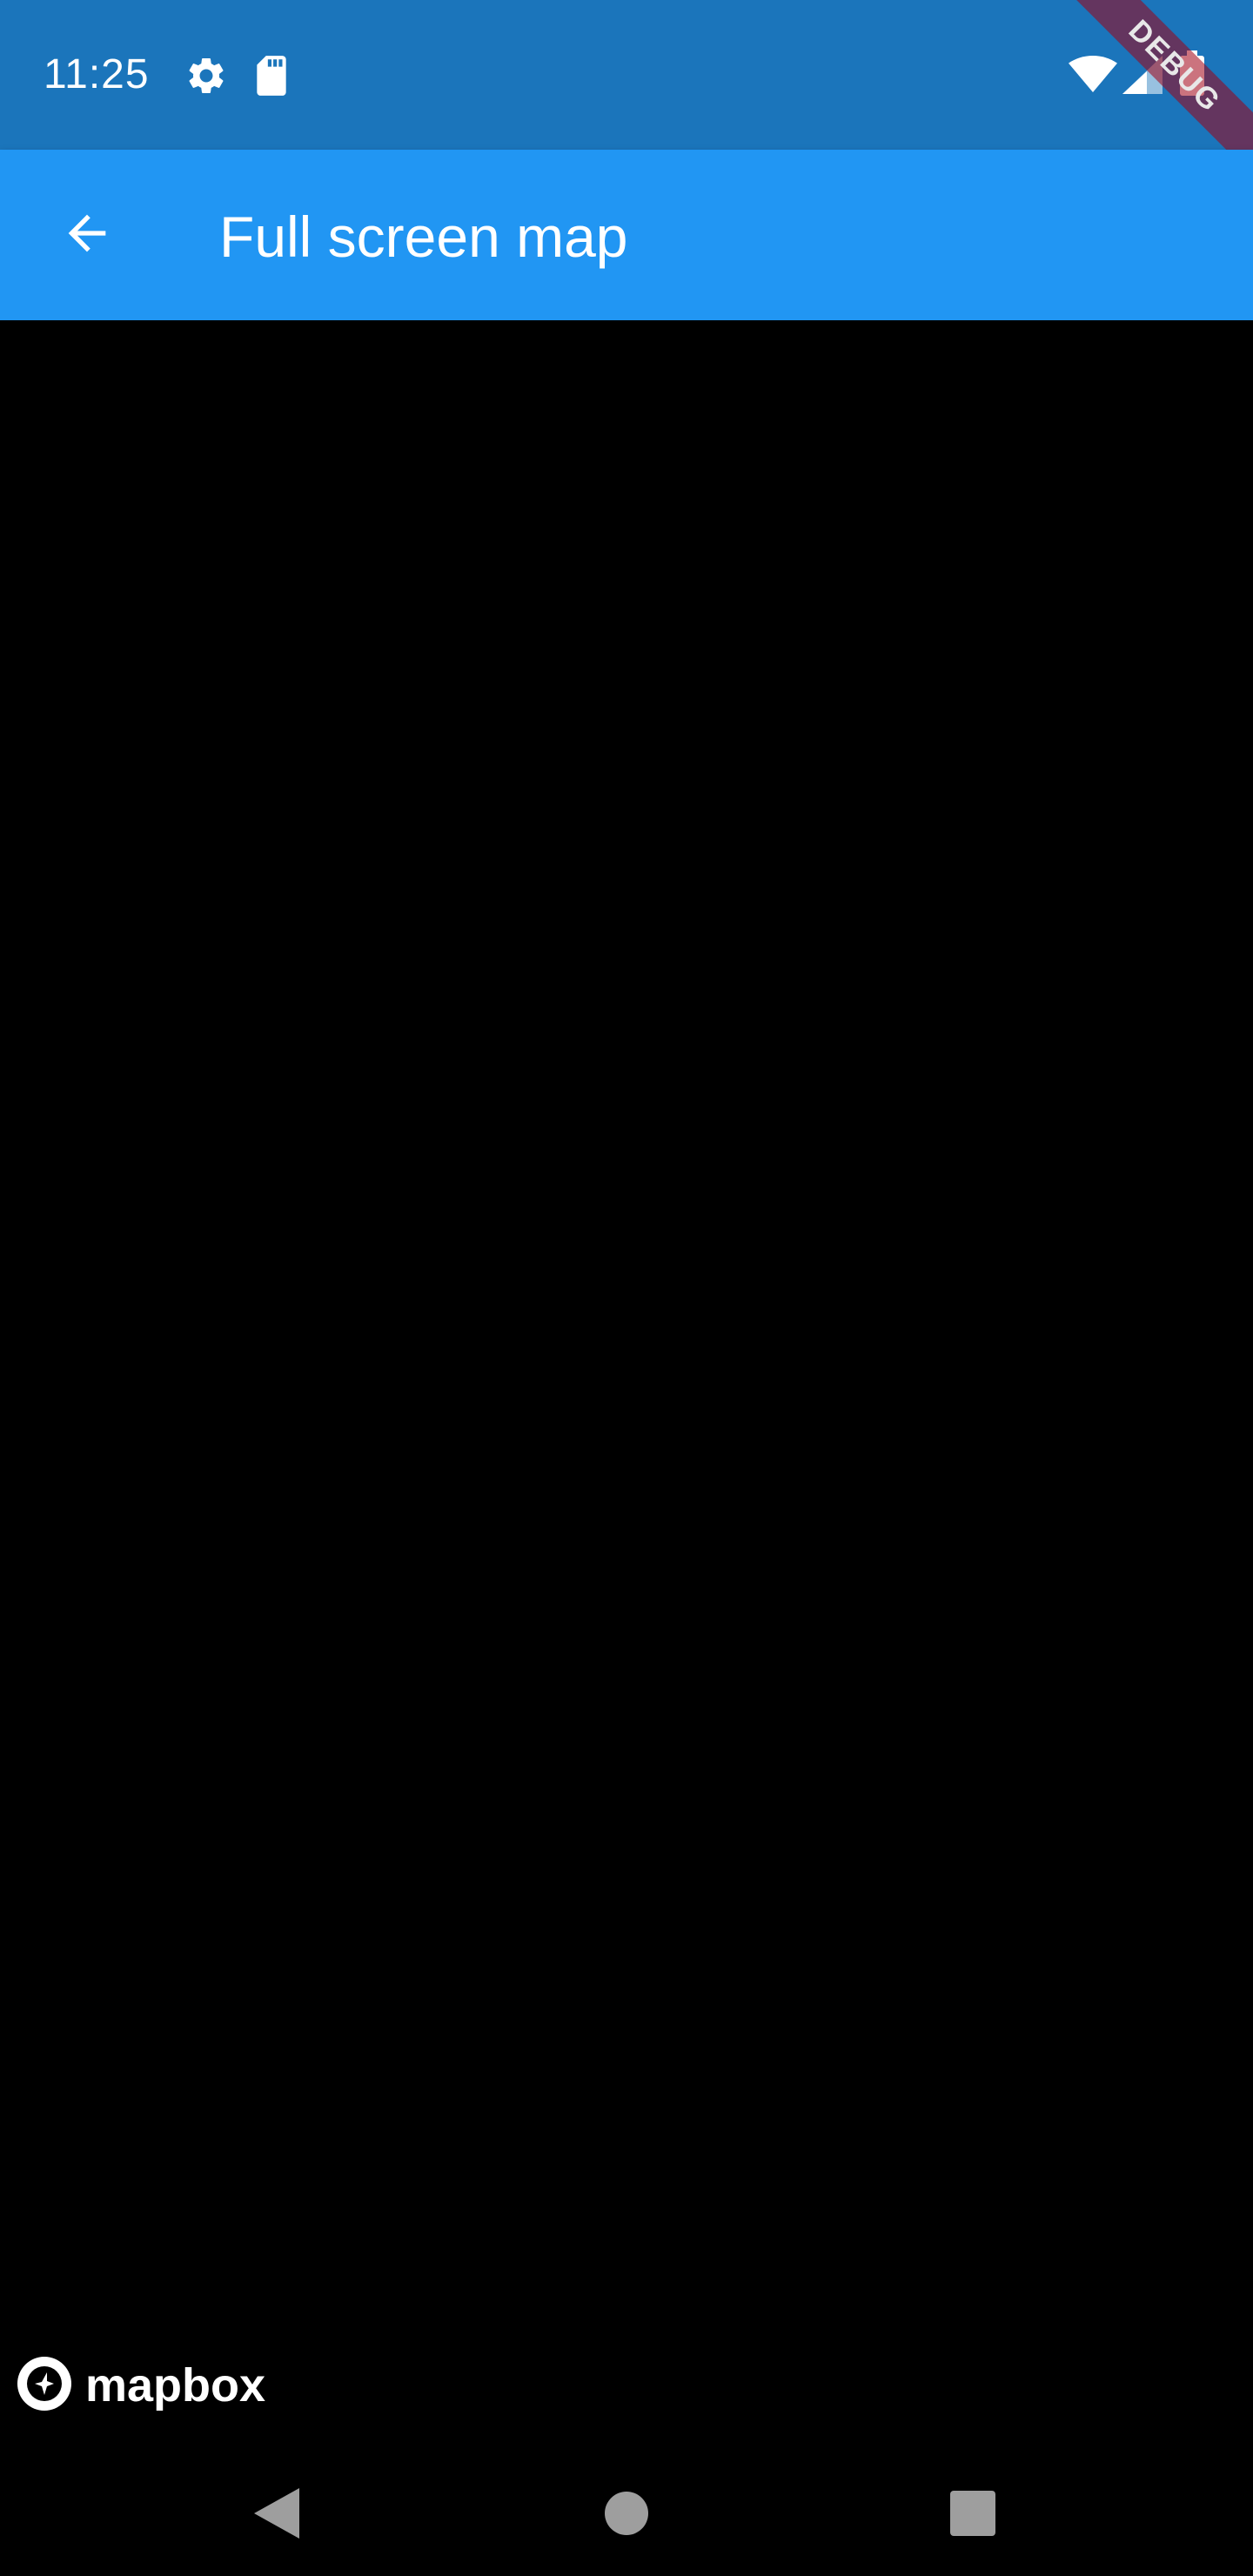 The image size is (1253, 2576). I want to click on home-circle-icon, so click(626, 2516).